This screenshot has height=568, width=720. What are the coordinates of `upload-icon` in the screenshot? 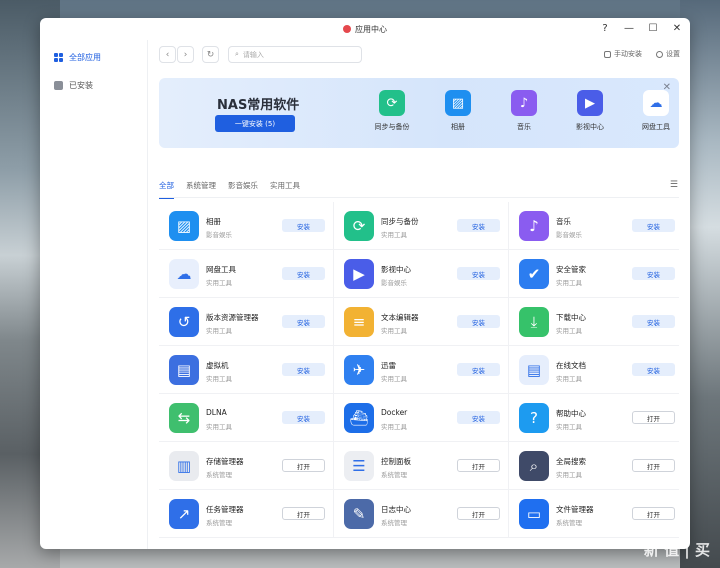 It's located at (607, 54).